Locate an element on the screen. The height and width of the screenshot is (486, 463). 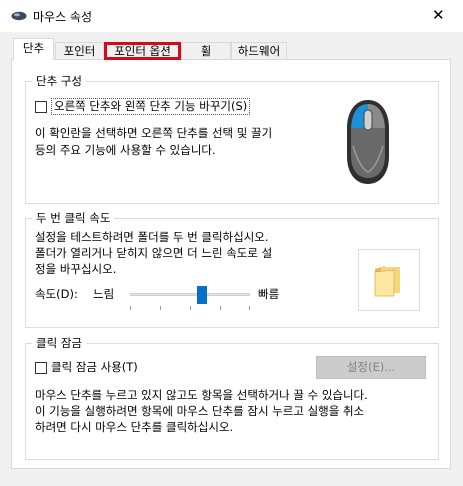
speed-slider-thumb is located at coordinates (202, 295).